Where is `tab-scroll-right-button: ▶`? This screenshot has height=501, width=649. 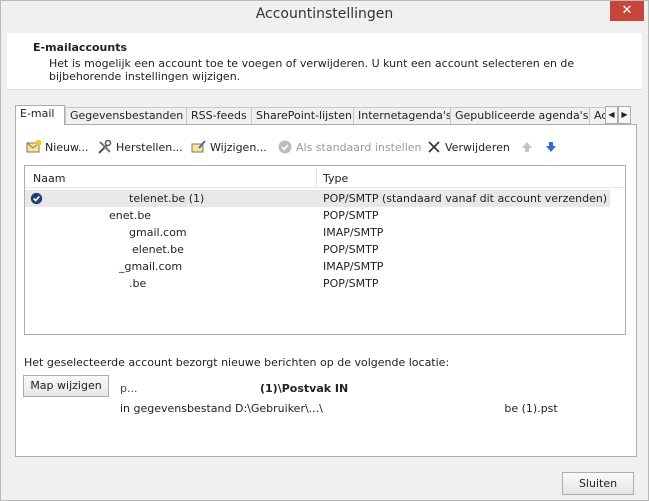
tab-scroll-right-button: ▶ is located at coordinates (624, 115).